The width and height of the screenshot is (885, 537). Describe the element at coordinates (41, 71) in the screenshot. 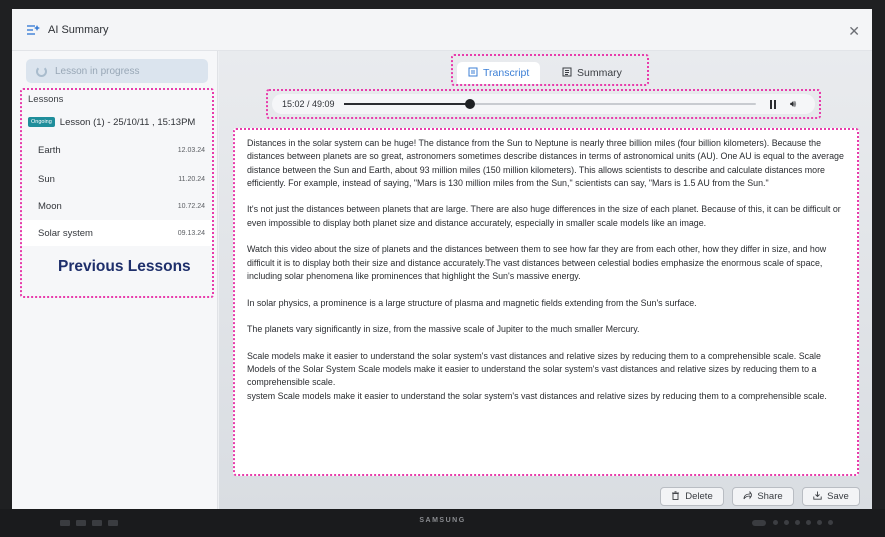

I see `loading-spinner-icon` at that location.